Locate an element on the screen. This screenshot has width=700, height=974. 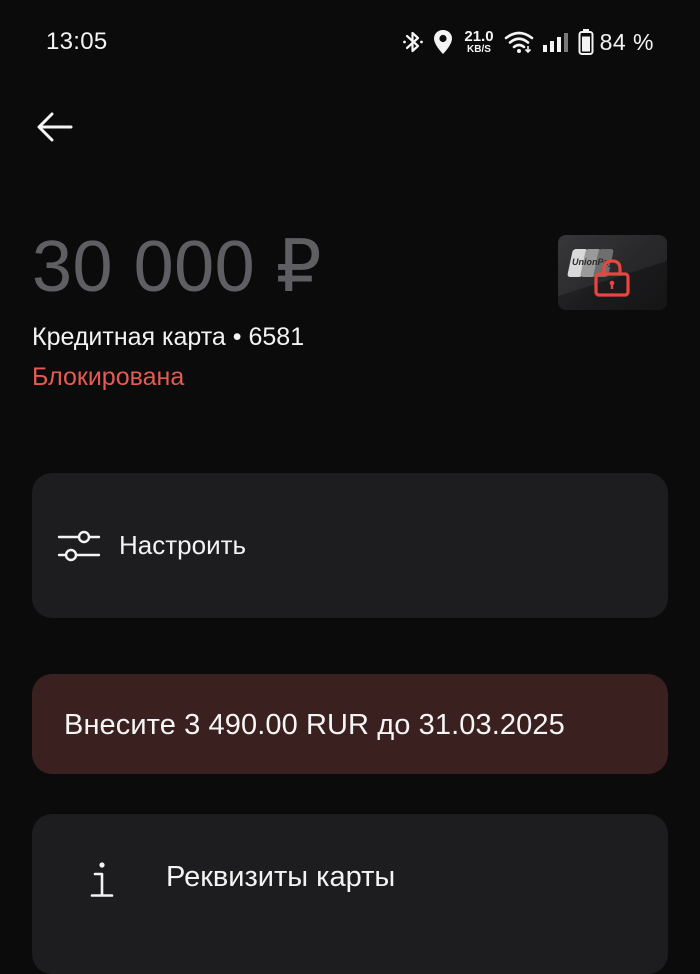
signal-icon is located at coordinates (555, 42).